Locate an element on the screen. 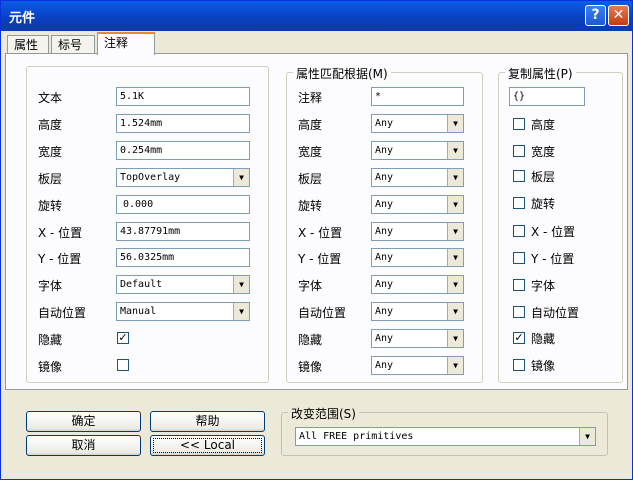  match-label-autoposition: 自动位置 is located at coordinates (322, 313).